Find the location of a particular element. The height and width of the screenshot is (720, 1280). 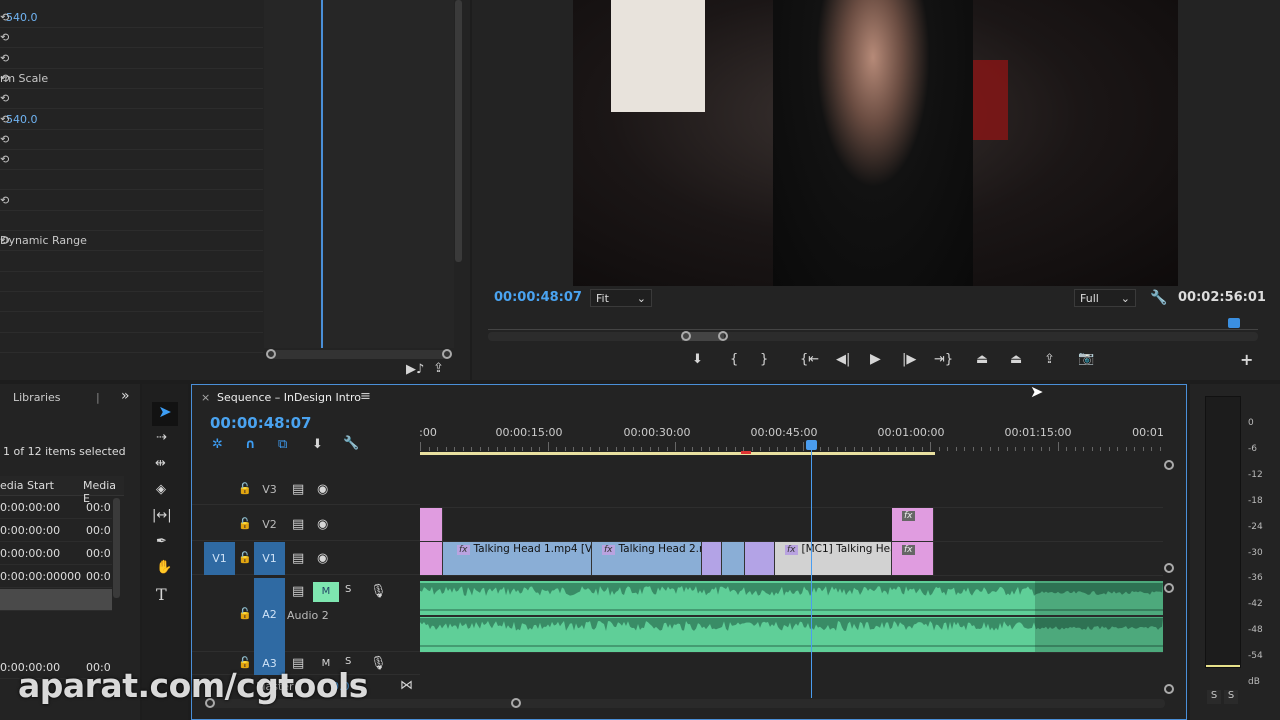

playback-resolution-select: Full ⌄ is located at coordinates (1105, 298).